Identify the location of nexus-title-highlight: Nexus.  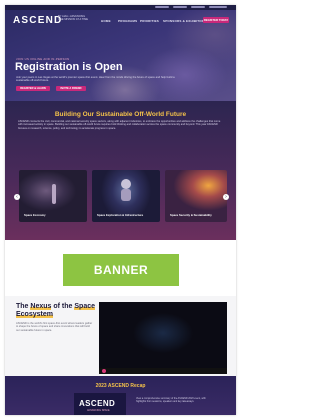
(41, 306).